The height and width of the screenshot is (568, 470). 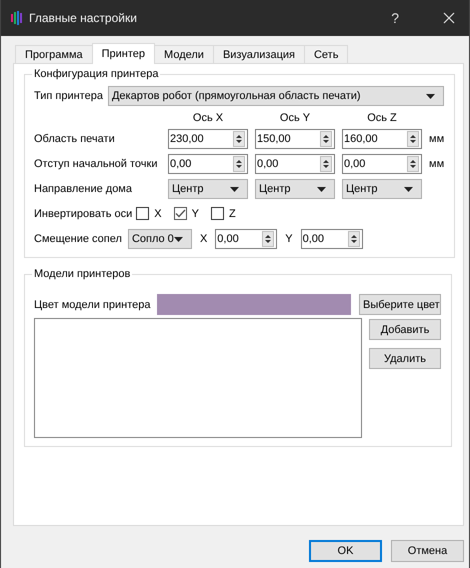 What do you see at coordinates (449, 18) in the screenshot?
I see `close-icon` at bounding box center [449, 18].